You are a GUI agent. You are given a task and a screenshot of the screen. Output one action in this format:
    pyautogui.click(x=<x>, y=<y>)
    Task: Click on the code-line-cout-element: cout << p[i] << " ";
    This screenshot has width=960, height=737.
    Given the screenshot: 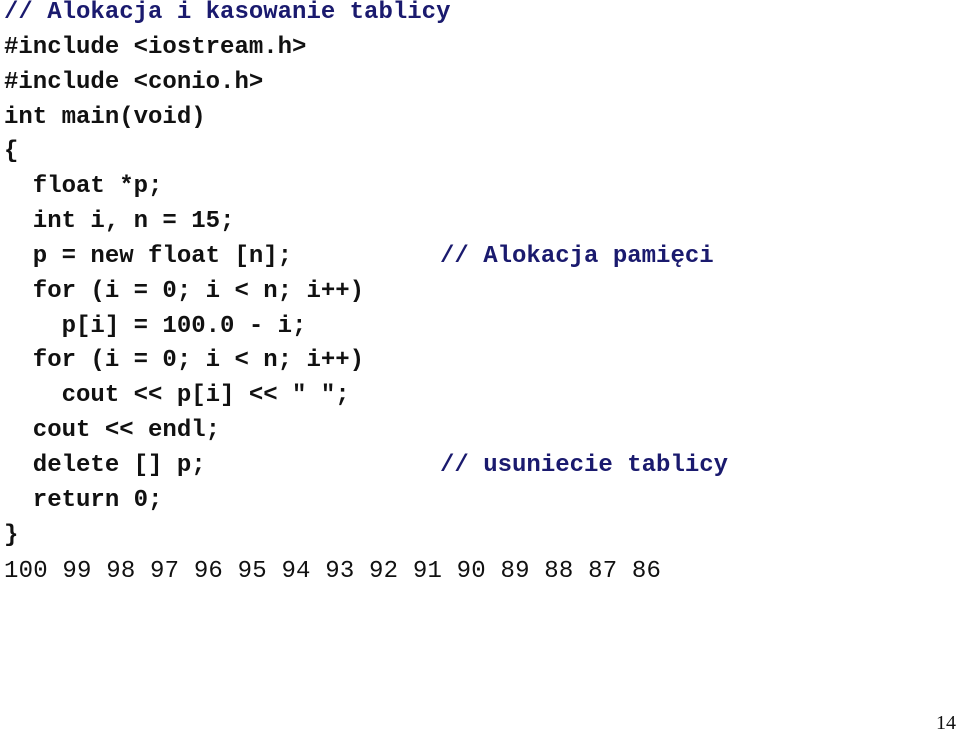 What is the action you would take?
    pyautogui.click(x=177, y=396)
    